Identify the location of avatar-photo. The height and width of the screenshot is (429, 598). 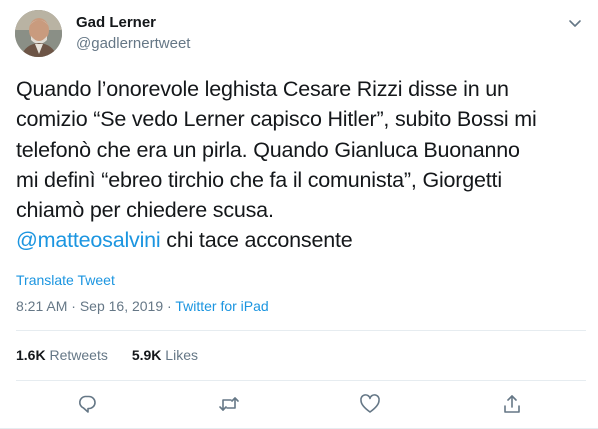
(38, 33).